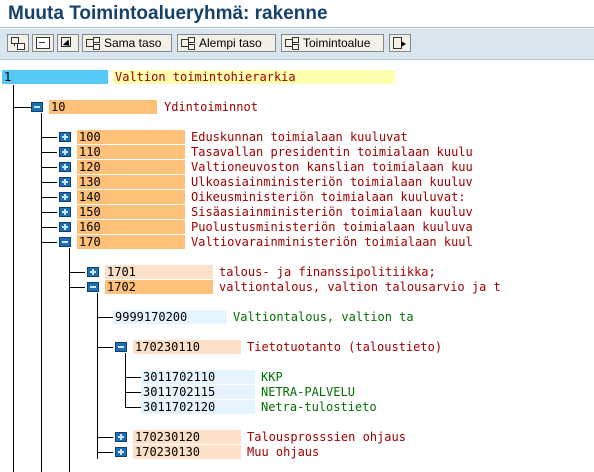 This screenshot has width=594, height=472. What do you see at coordinates (330, 212) in the screenshot?
I see `node-text: Sisäasiainministeriön toimialaan kuuluva` at bounding box center [330, 212].